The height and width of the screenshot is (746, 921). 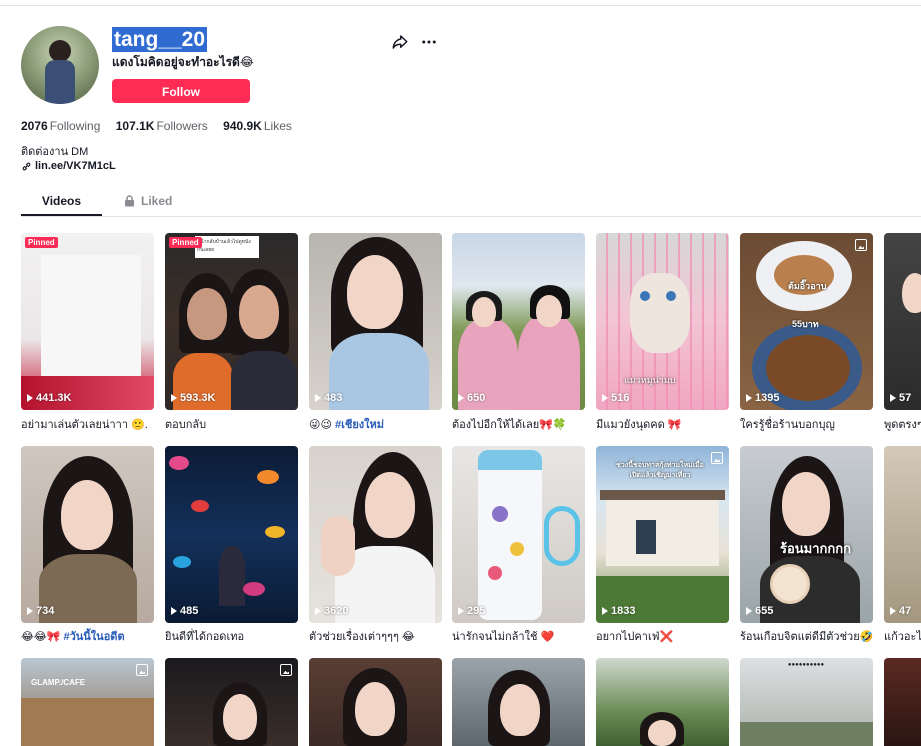 I want to click on video-caption: แก้วอะไ, so click(x=902, y=636).